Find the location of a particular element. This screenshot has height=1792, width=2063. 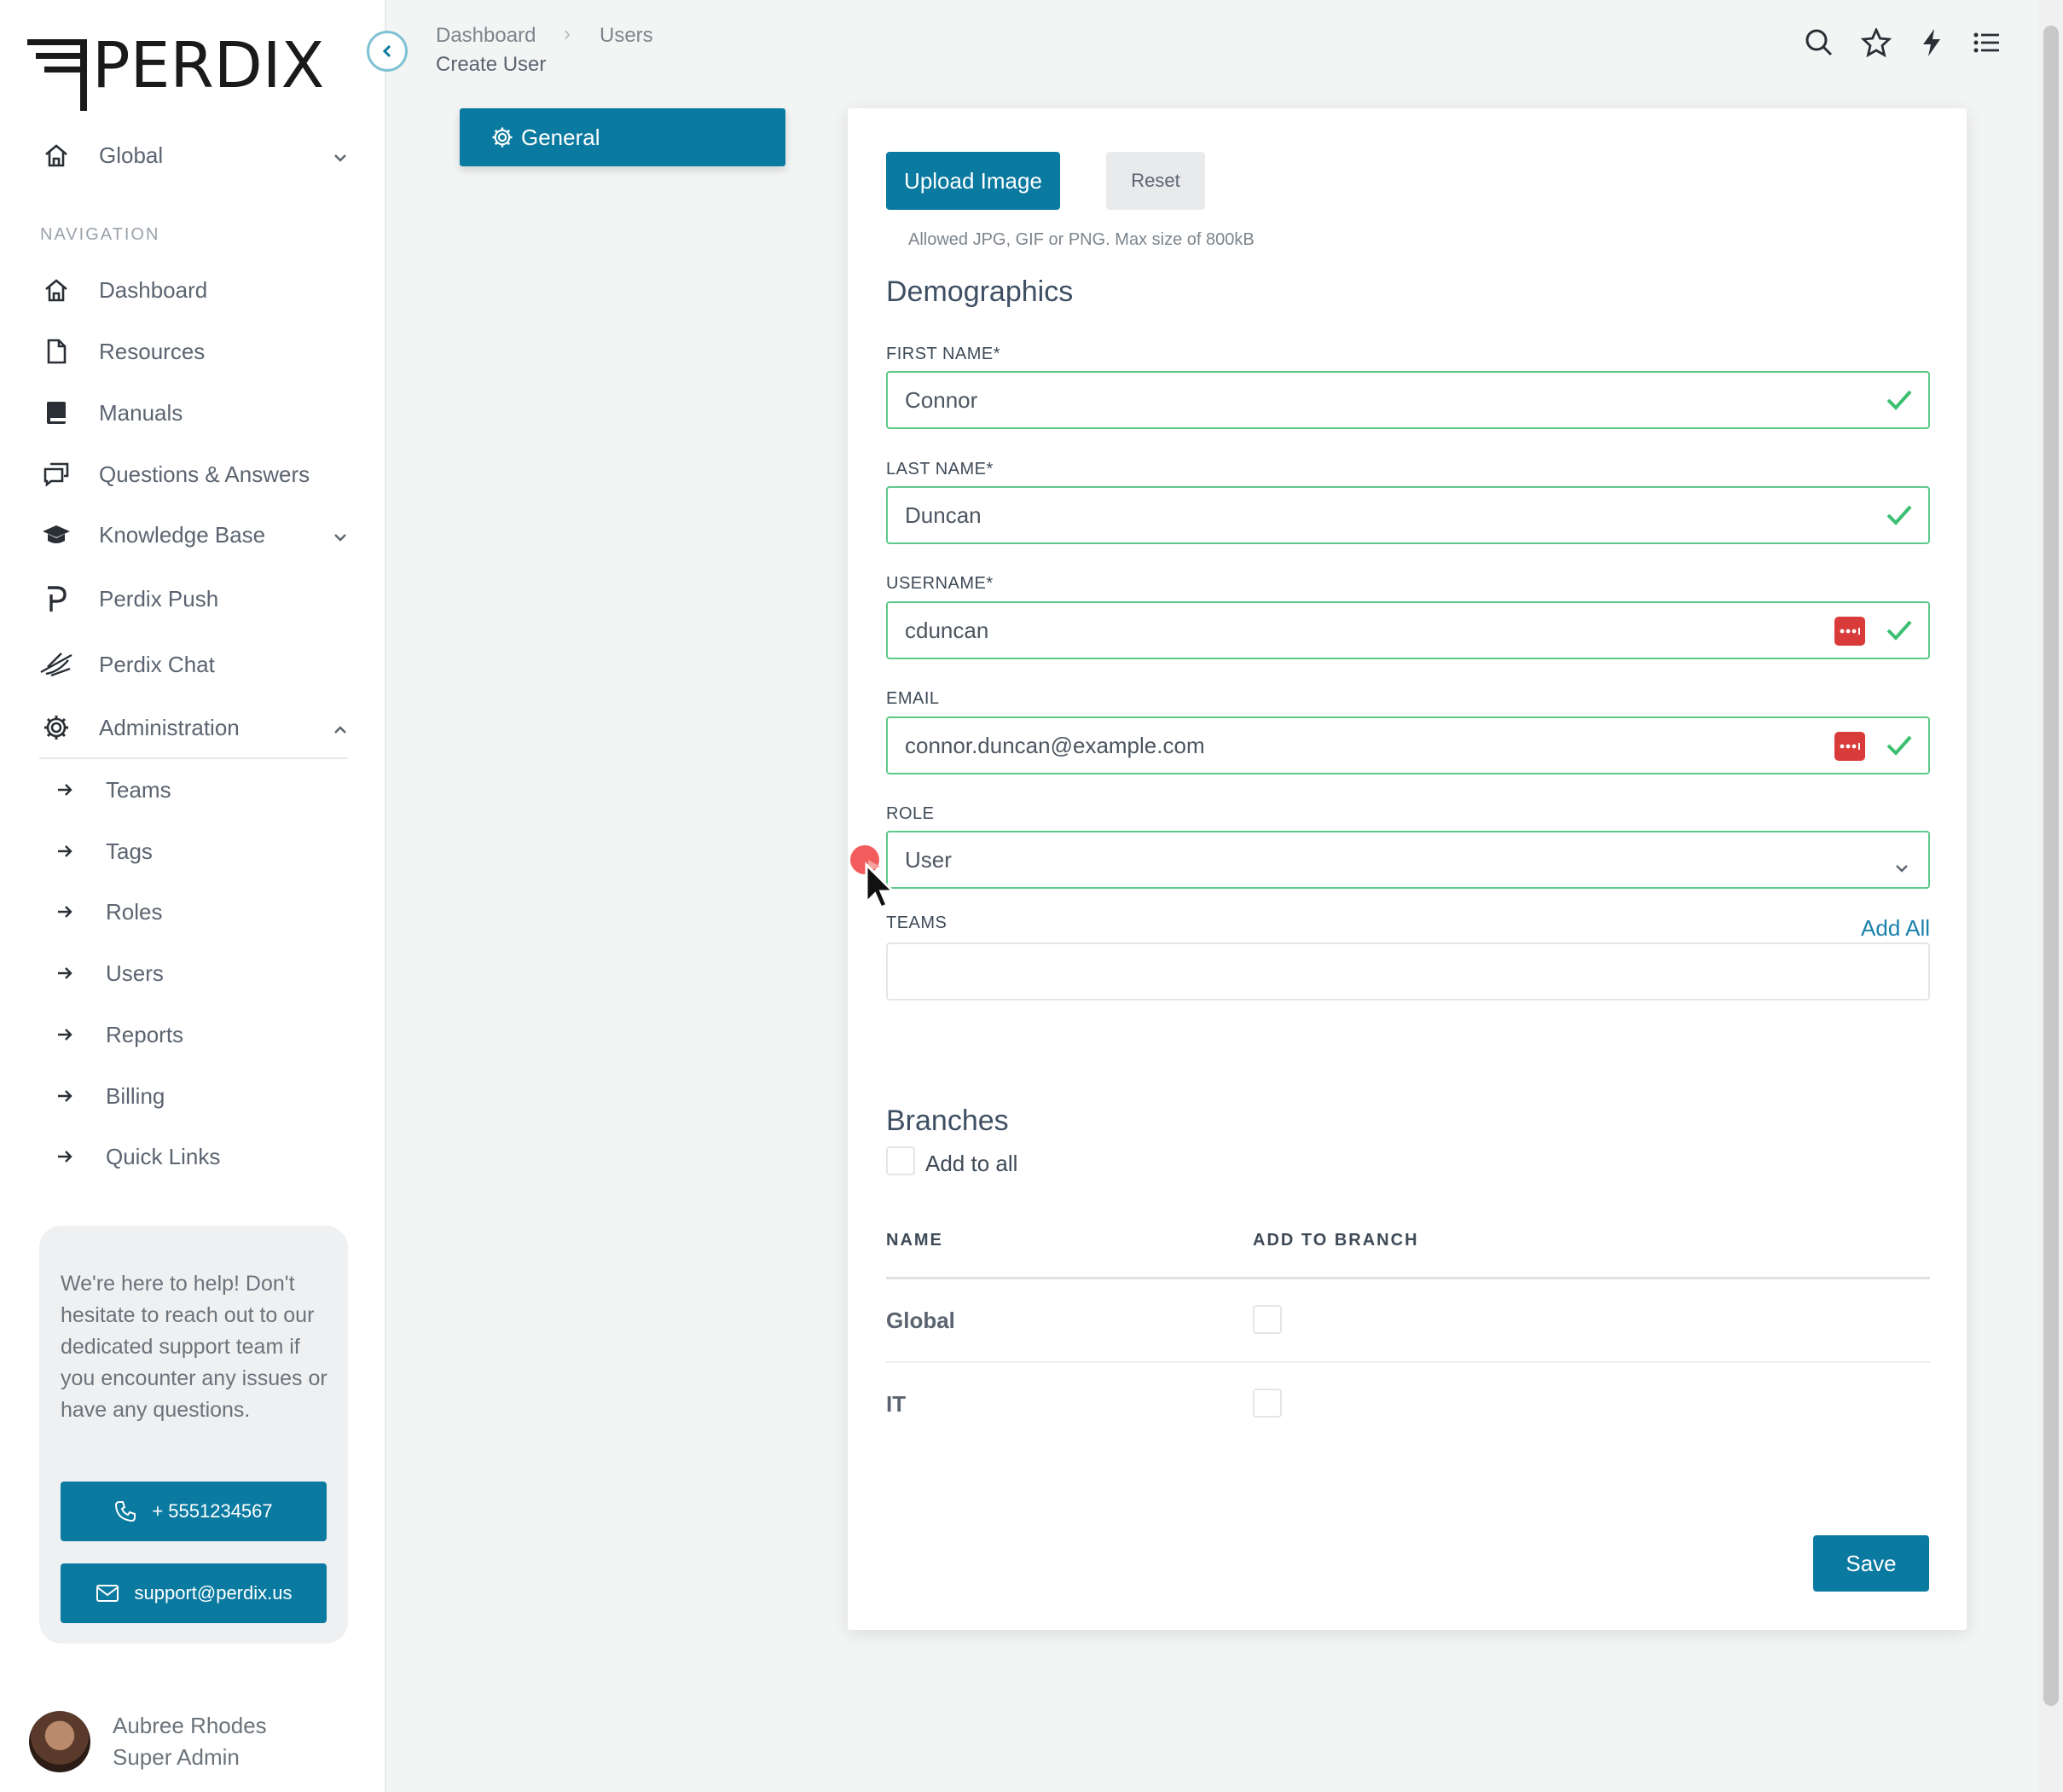

sidebar-subitem-users: Users is located at coordinates (110, 973).